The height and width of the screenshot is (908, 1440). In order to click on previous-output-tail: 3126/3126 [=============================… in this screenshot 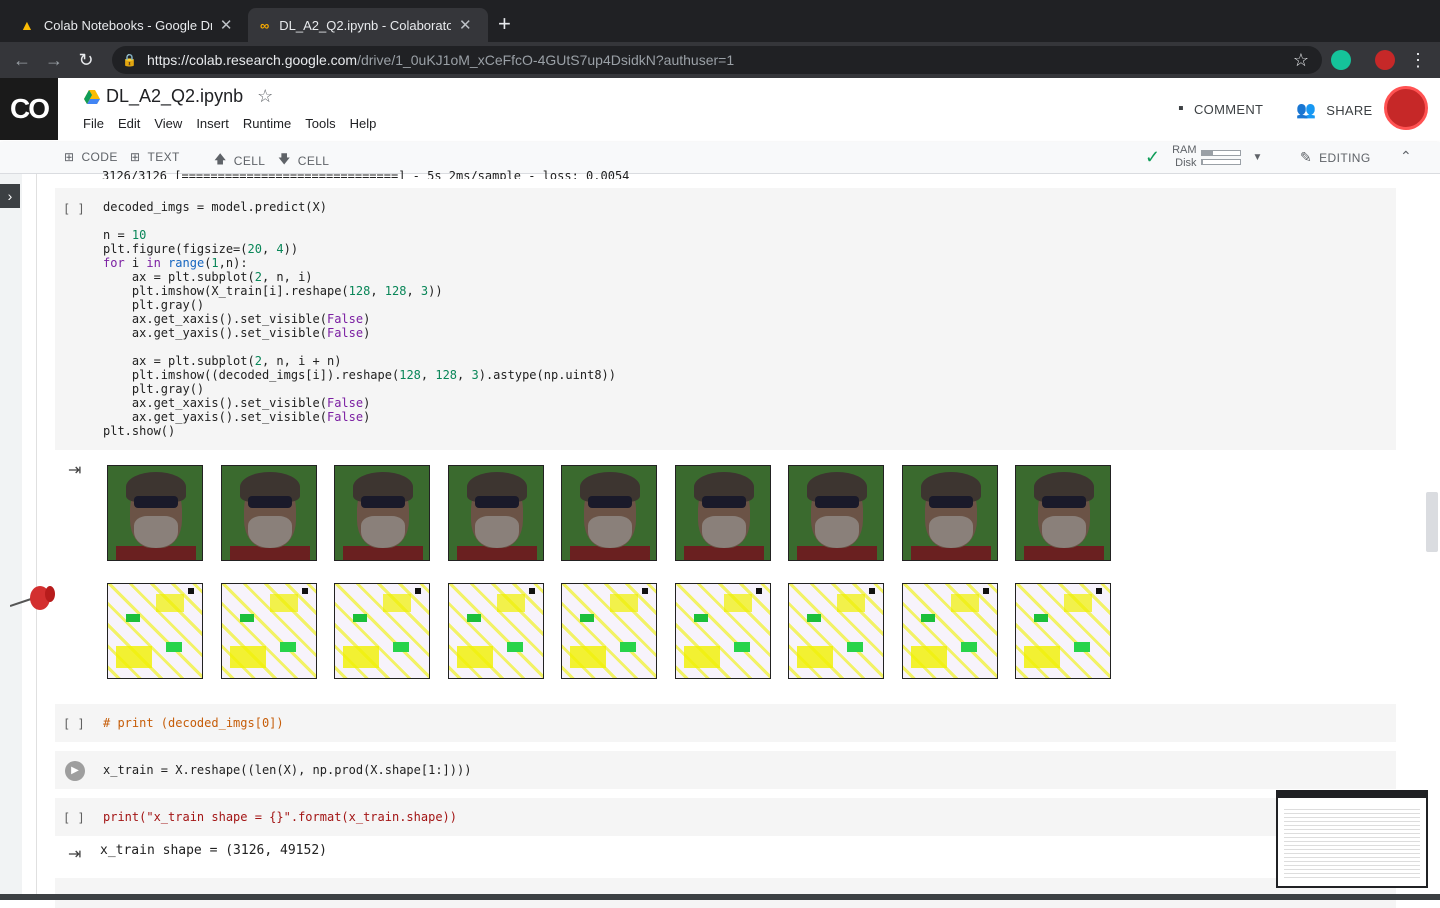, I will do `click(366, 174)`.